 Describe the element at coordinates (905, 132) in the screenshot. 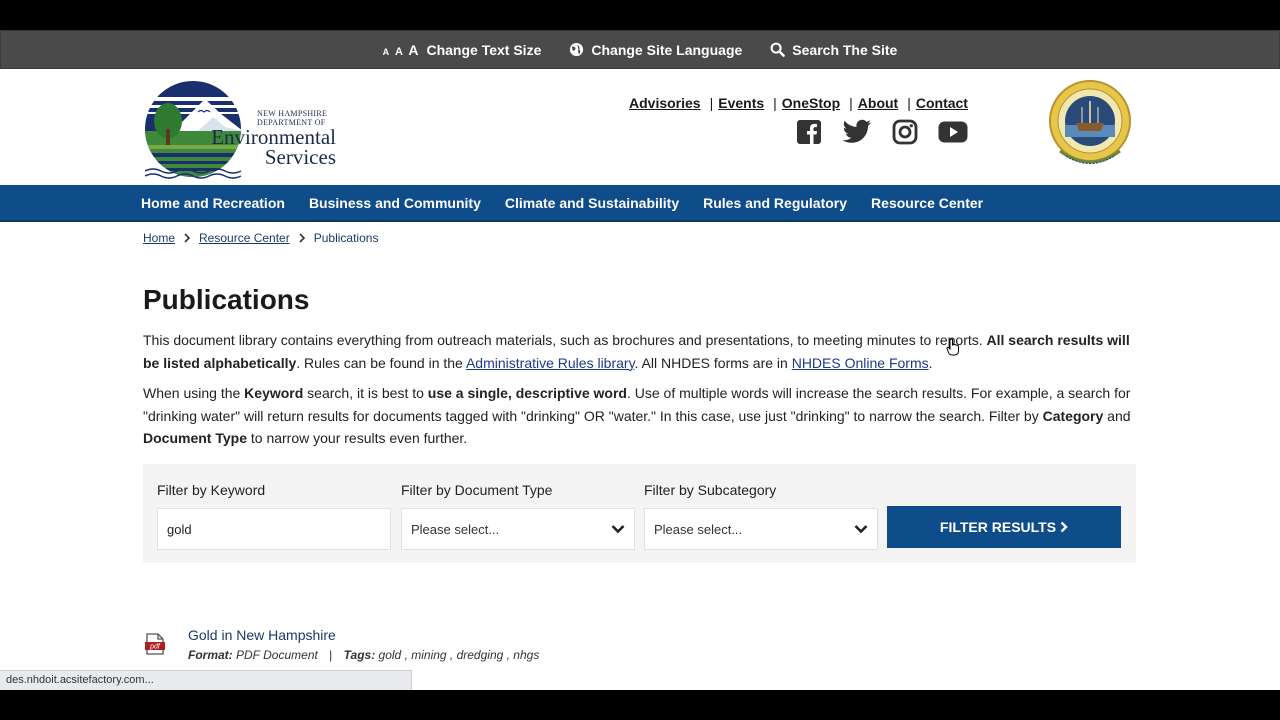

I see `instagram-icon` at that location.